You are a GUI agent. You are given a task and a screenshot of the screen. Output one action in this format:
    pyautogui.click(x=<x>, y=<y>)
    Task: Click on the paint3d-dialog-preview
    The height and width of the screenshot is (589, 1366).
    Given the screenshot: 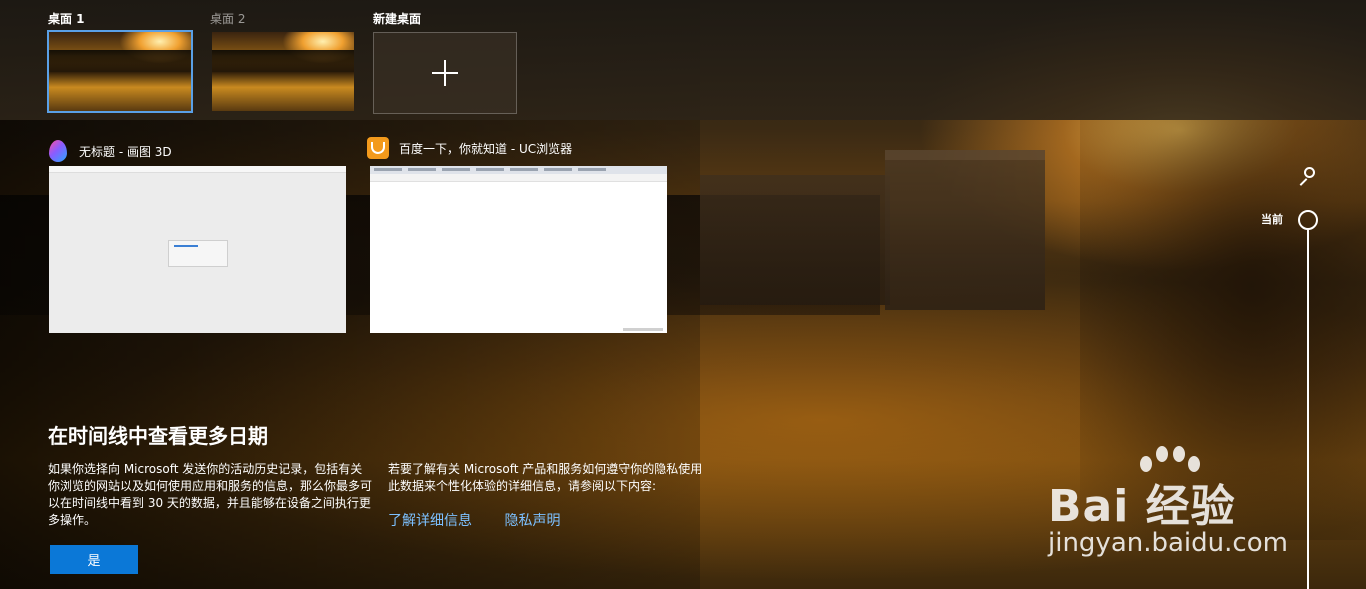 What is the action you would take?
    pyautogui.click(x=198, y=253)
    